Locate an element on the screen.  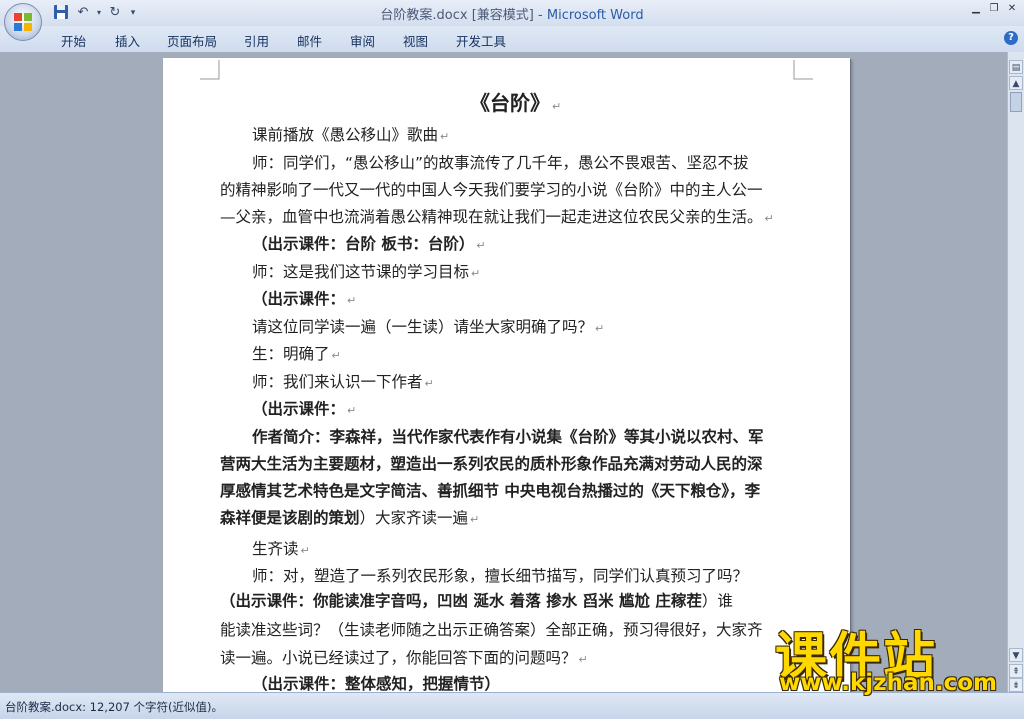
document-line: 师：同学们，“愚公移山”的故事流传了几千年，愚公不畏艰苦、坚忍不拔 is located at coordinates (500, 163).